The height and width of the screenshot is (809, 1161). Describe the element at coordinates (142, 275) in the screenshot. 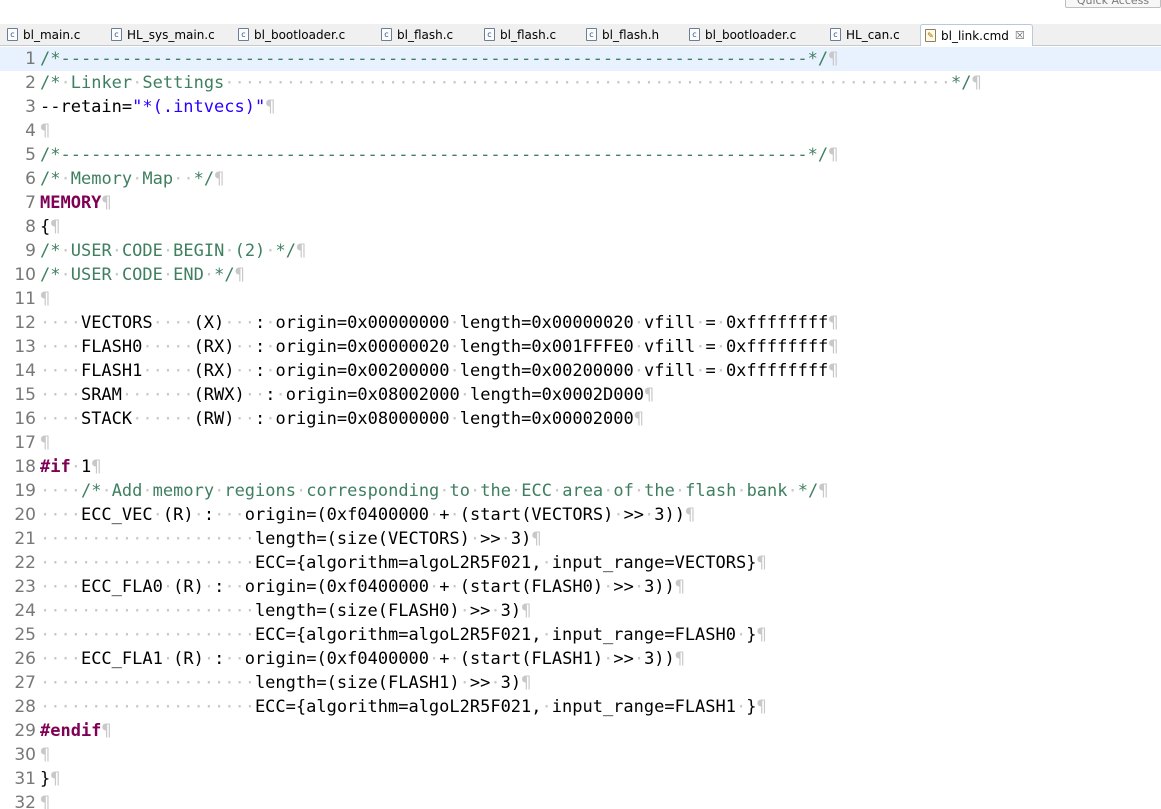

I see `code-token: CODE` at that location.